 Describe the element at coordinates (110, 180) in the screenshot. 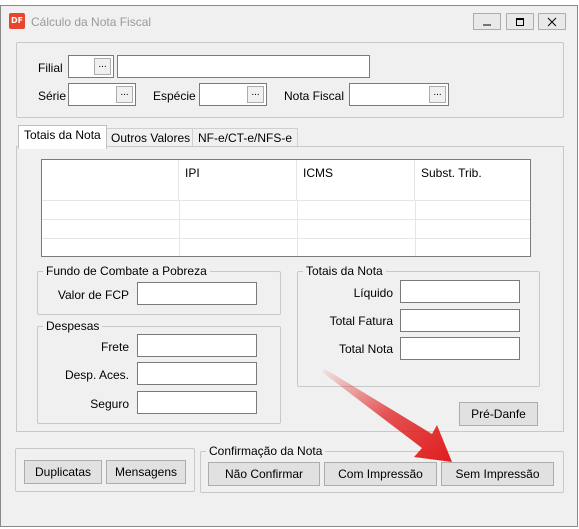

I see `grid-header-cell` at that location.